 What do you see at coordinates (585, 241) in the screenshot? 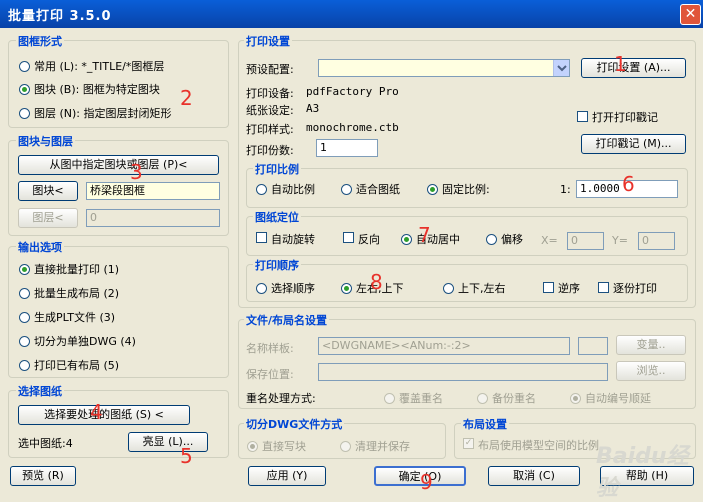
I see `x-offset-field: 0` at bounding box center [585, 241].